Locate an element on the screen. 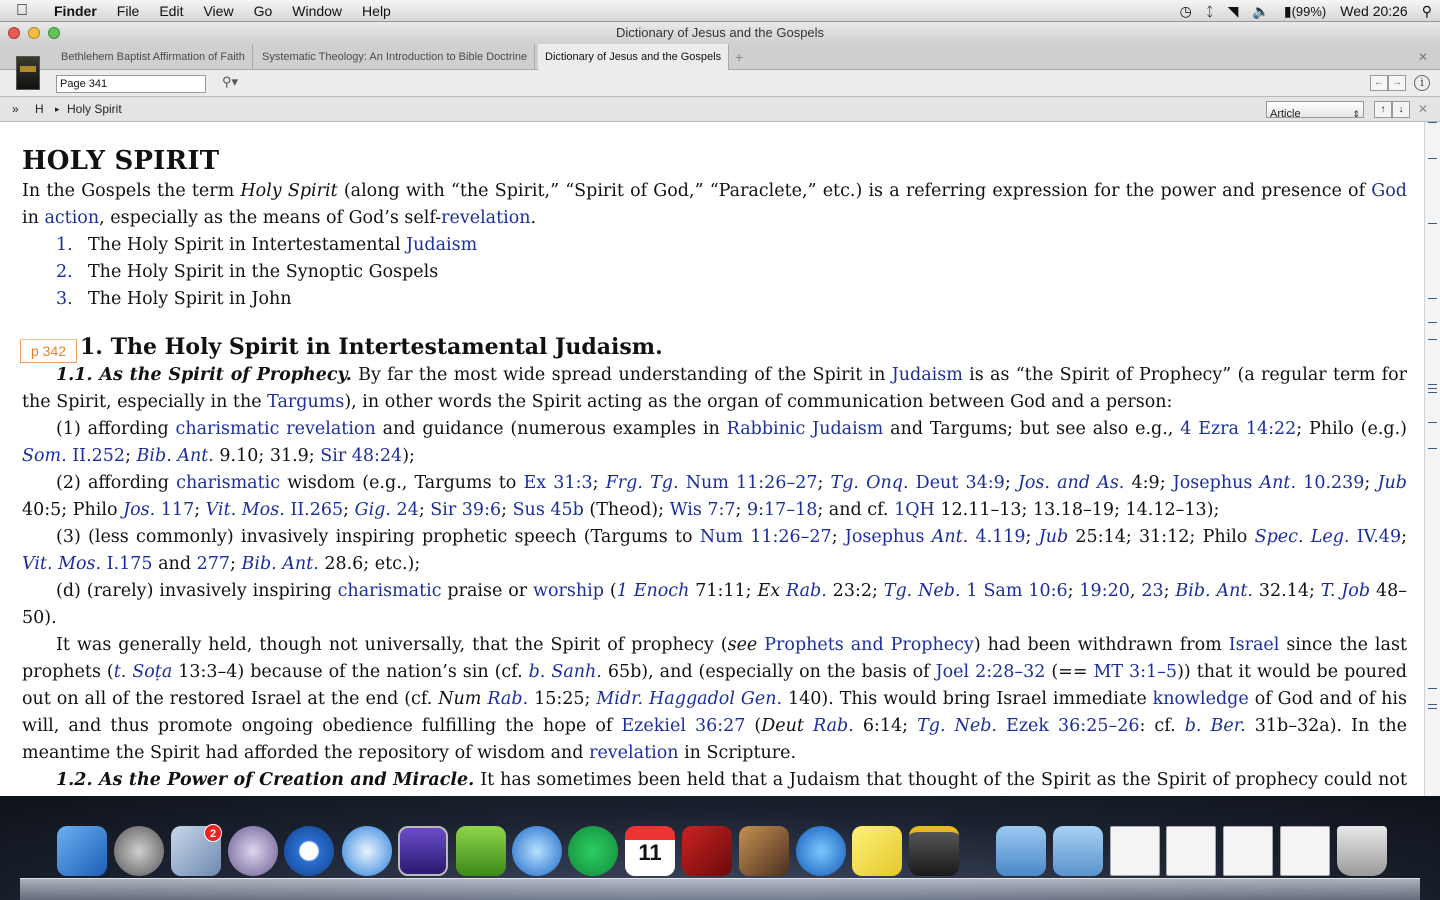 The image size is (1440, 900). article-title: HOLY SPIRIT is located at coordinates (121, 161).